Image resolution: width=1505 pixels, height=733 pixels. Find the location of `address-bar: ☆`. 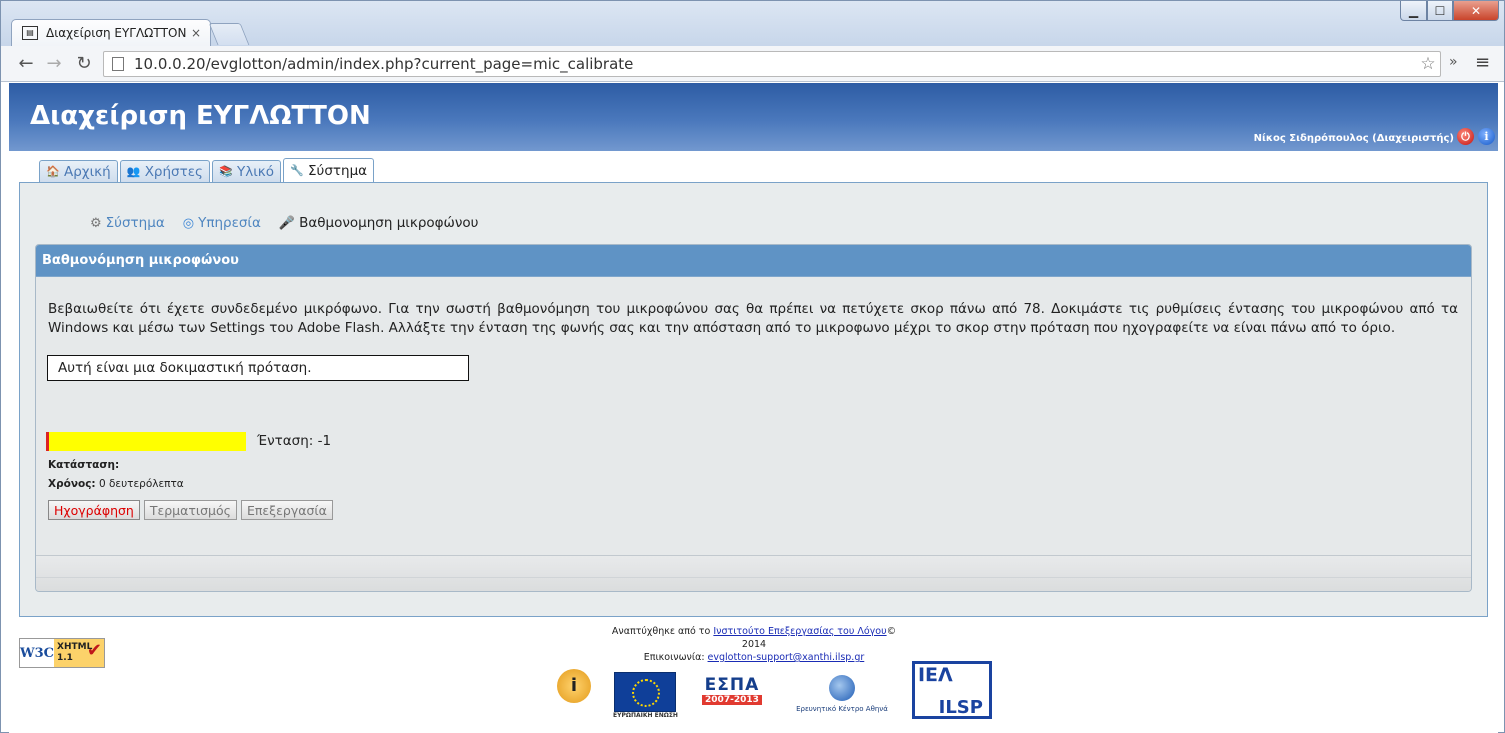

address-bar: ☆ is located at coordinates (772, 64).